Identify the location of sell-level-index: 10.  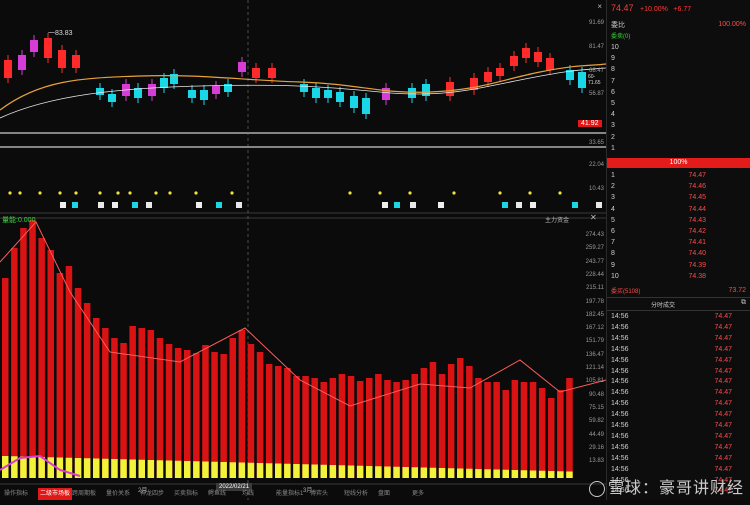
(615, 47).